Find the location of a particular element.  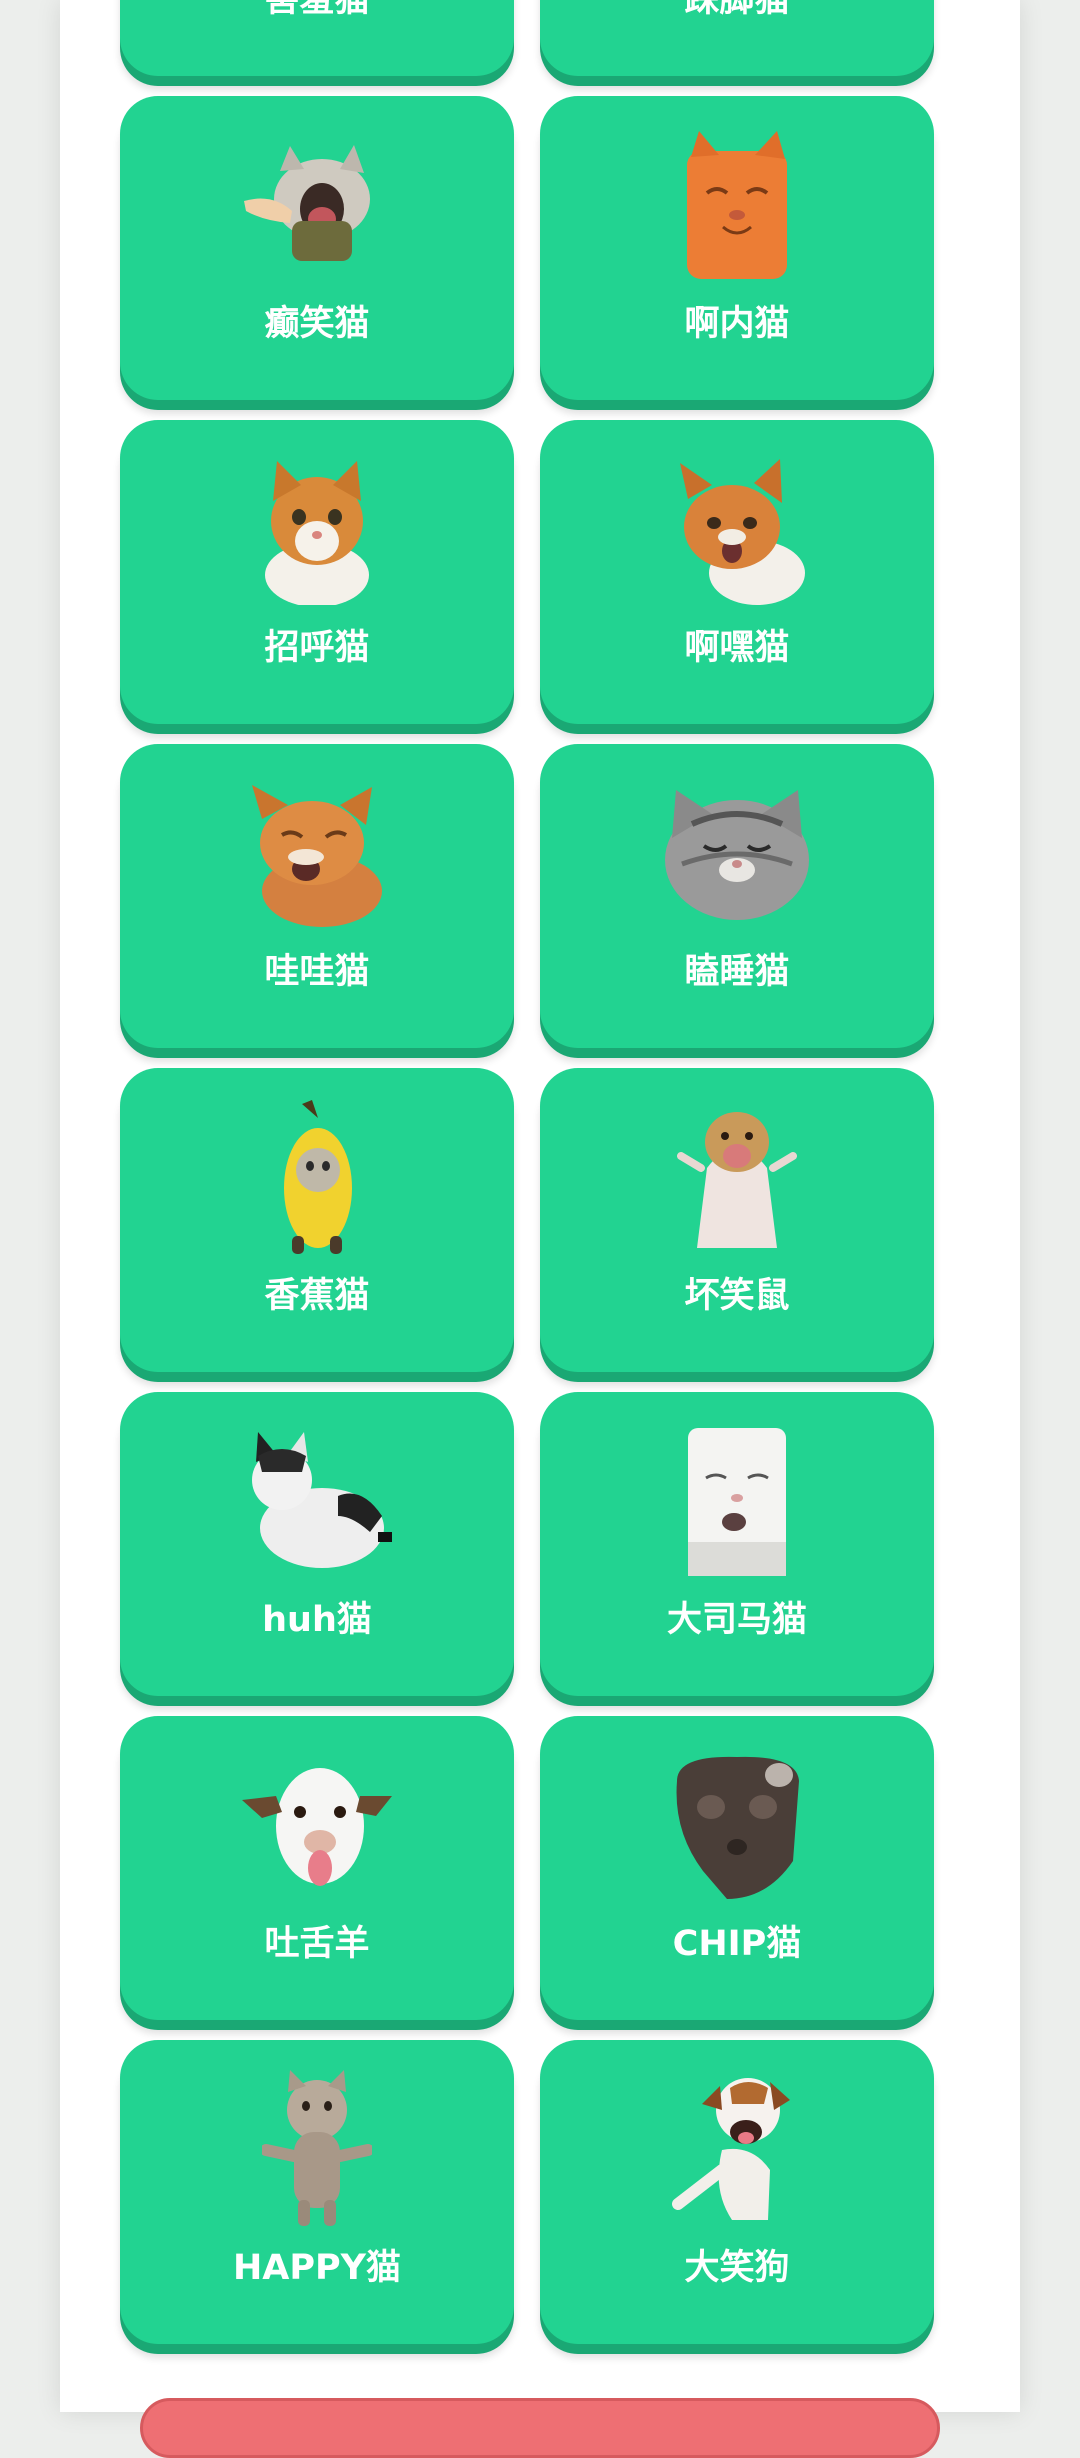

sound-card-anei-cat: 啊内猫 is located at coordinates (737, 248).